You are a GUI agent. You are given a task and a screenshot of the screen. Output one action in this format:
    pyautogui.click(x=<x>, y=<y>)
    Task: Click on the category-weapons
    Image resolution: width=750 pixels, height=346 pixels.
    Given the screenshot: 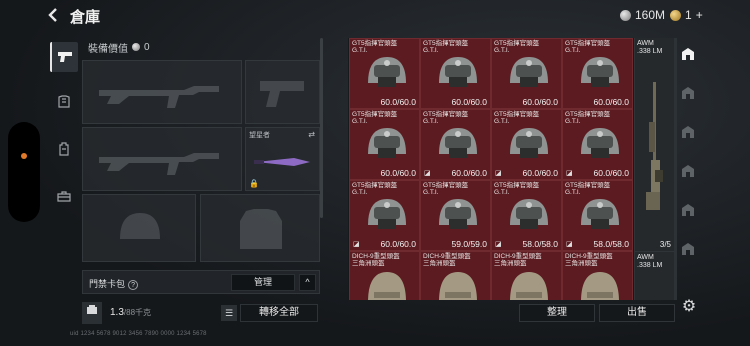 What is the action you would take?
    pyautogui.click(x=64, y=57)
    